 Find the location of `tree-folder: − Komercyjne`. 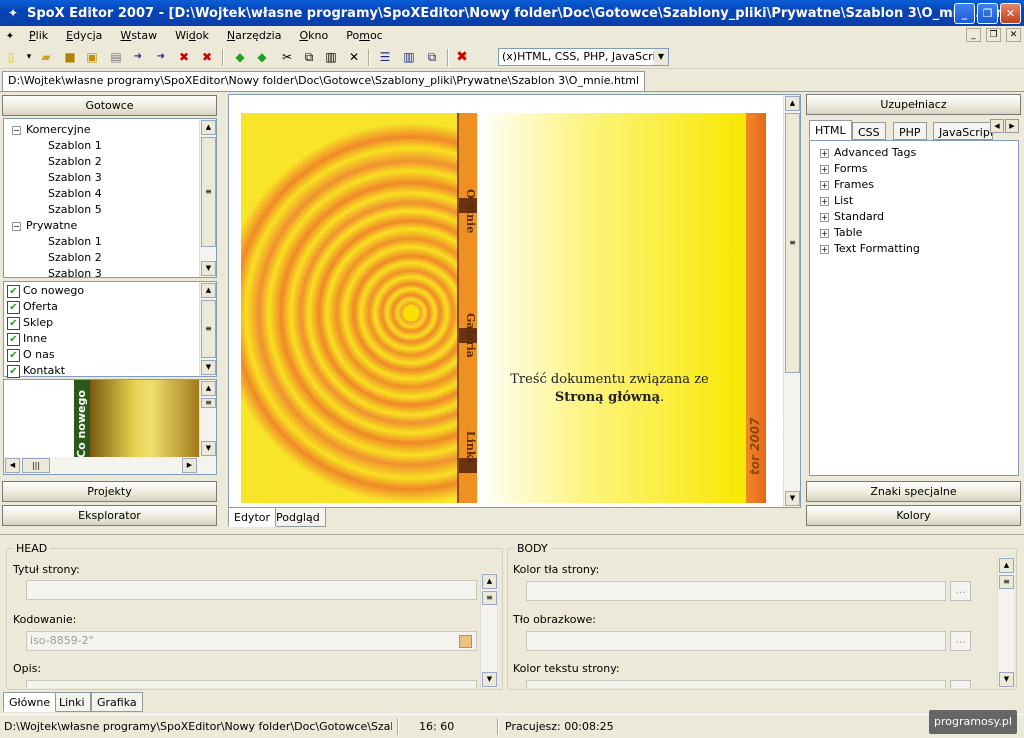

tree-folder: − Komercyjne is located at coordinates (51, 129).